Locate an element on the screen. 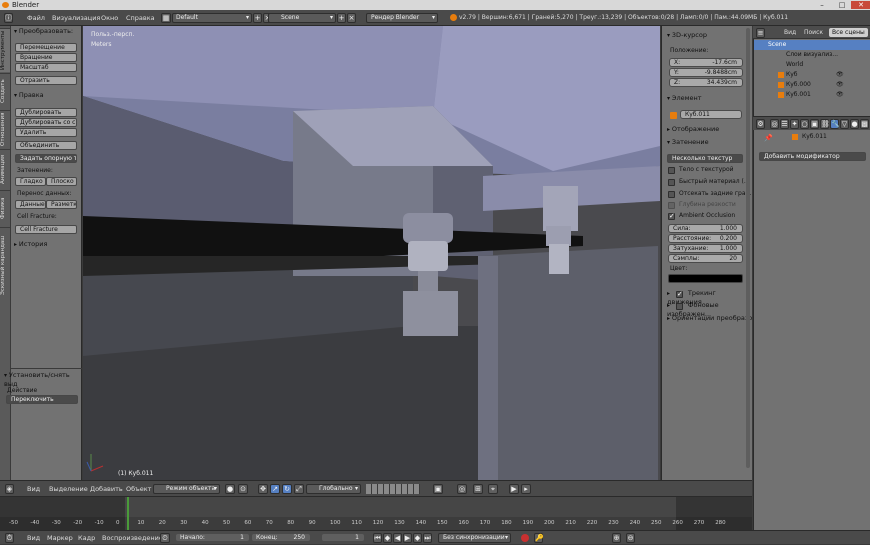  depth-of-field-checkbox is located at coordinates (671, 205).